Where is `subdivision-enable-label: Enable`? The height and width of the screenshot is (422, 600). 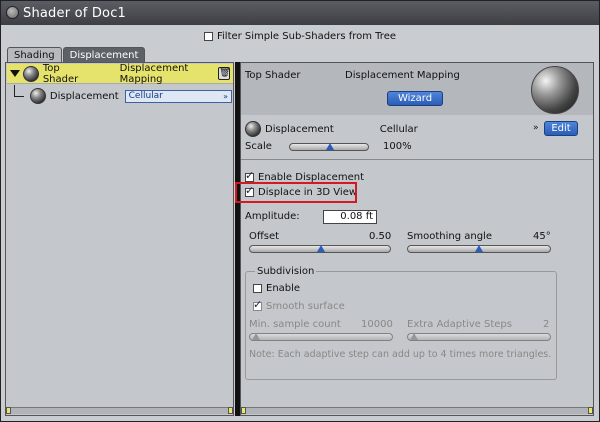 subdivision-enable-label: Enable is located at coordinates (283, 288).